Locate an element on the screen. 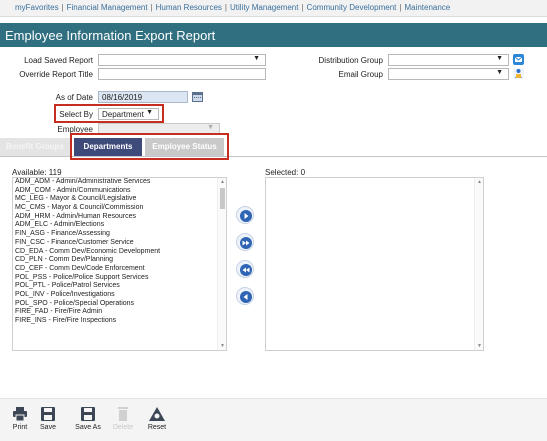 The height and width of the screenshot is (441, 547). list-item: ADM_COM - Admin/Communications is located at coordinates (119, 191).